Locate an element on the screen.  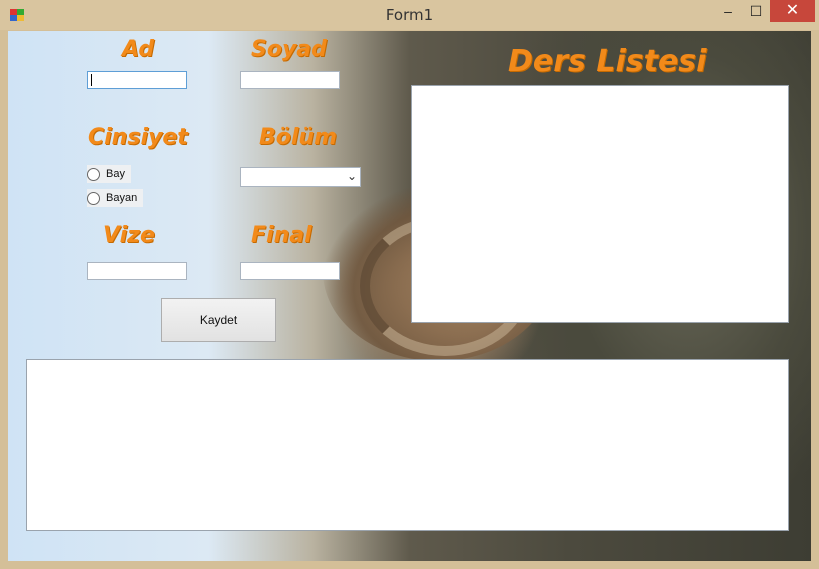
final-label: Final is located at coordinates (281, 235).